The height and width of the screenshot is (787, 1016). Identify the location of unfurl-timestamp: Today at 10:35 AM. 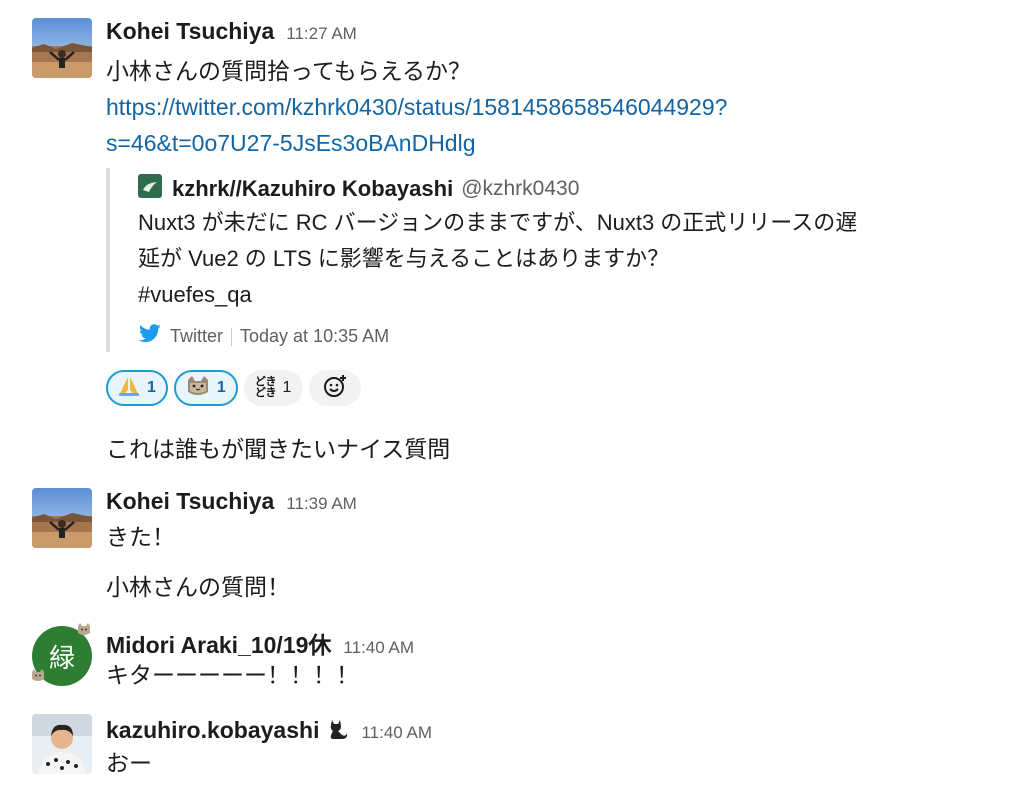
(314, 336).